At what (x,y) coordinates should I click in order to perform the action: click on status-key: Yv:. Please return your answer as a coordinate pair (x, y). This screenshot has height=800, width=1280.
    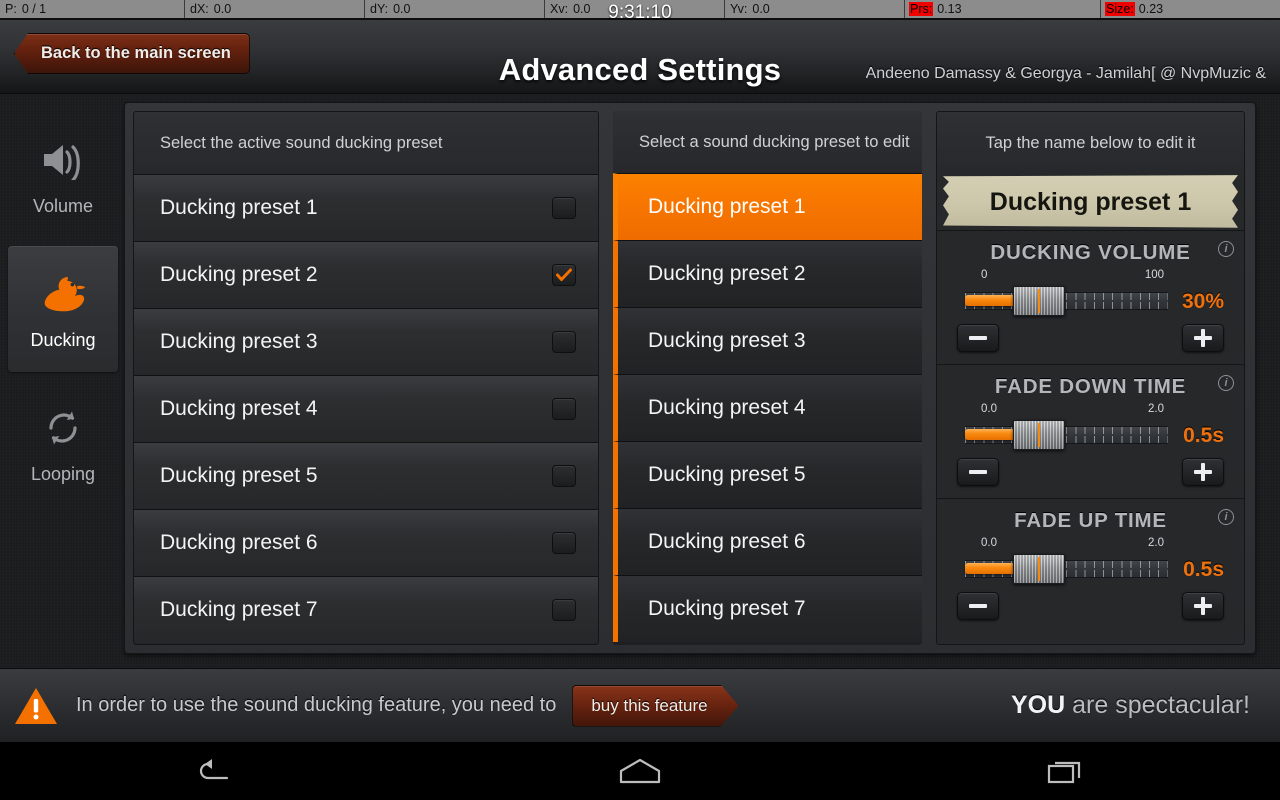
    Looking at the image, I should click on (739, 9).